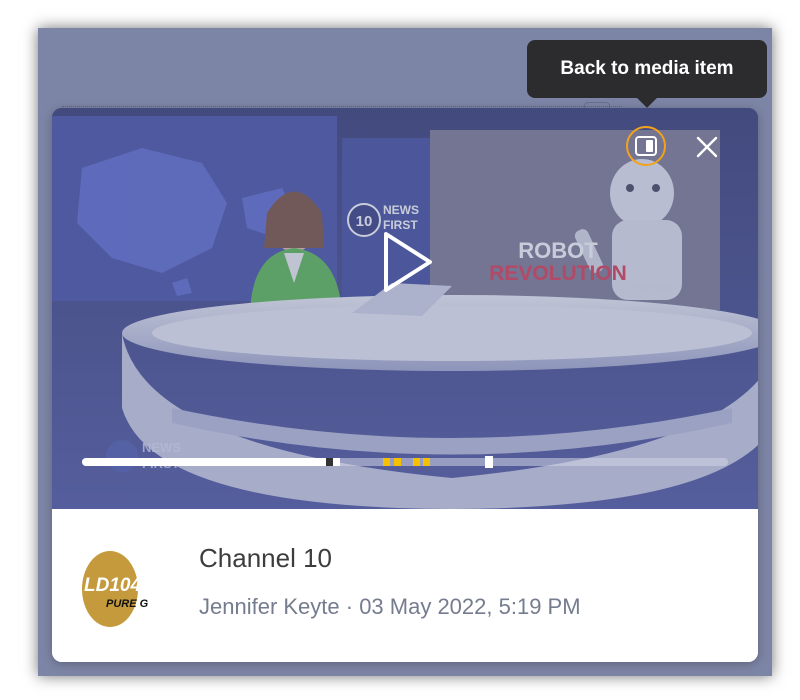  I want to click on channel-name: Channel 10, so click(265, 558).